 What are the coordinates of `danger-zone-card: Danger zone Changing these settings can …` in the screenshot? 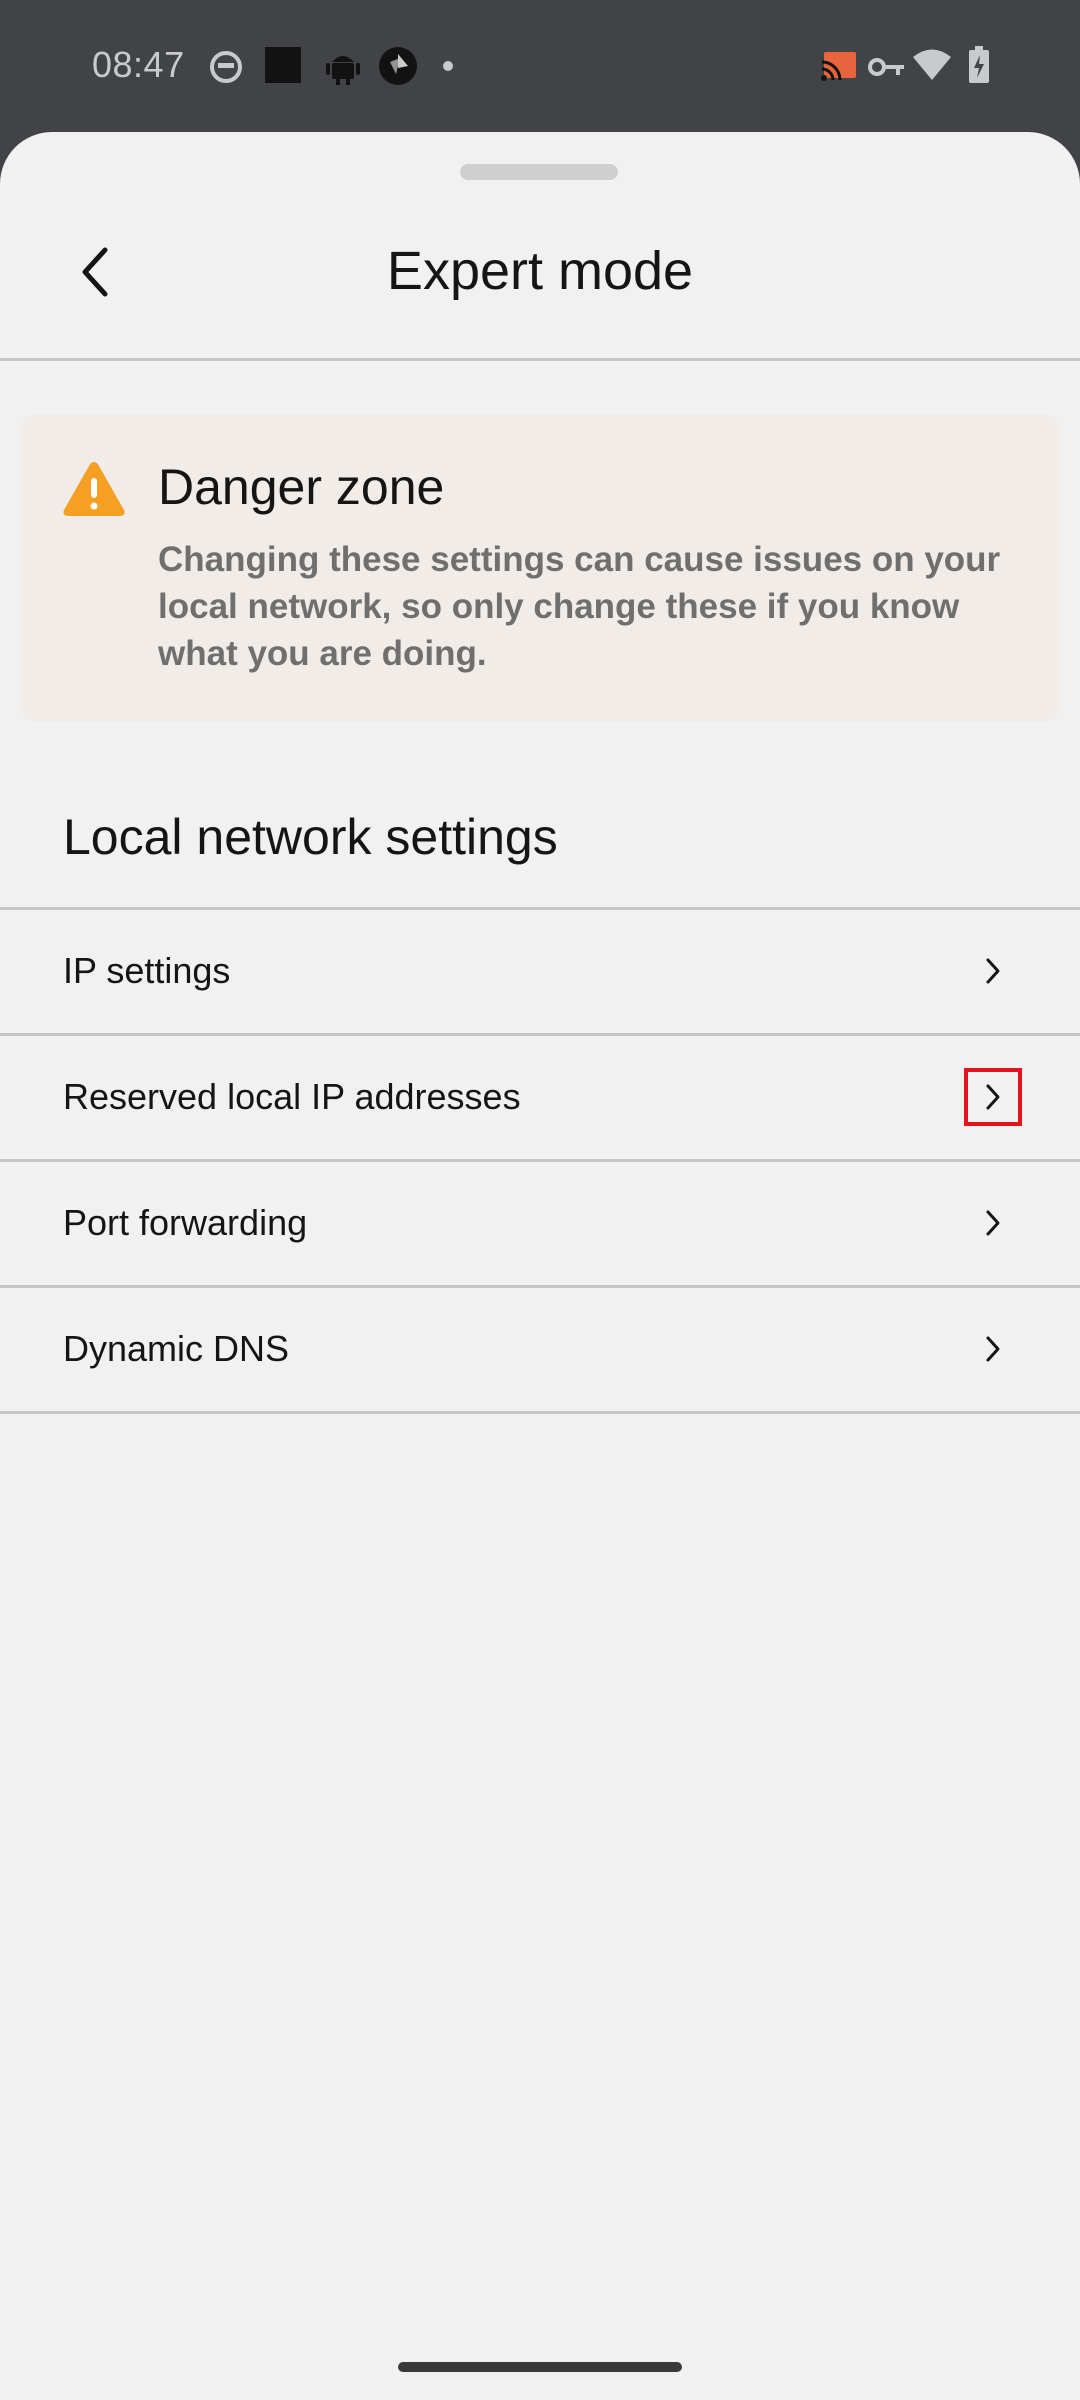 It's located at (540, 568).